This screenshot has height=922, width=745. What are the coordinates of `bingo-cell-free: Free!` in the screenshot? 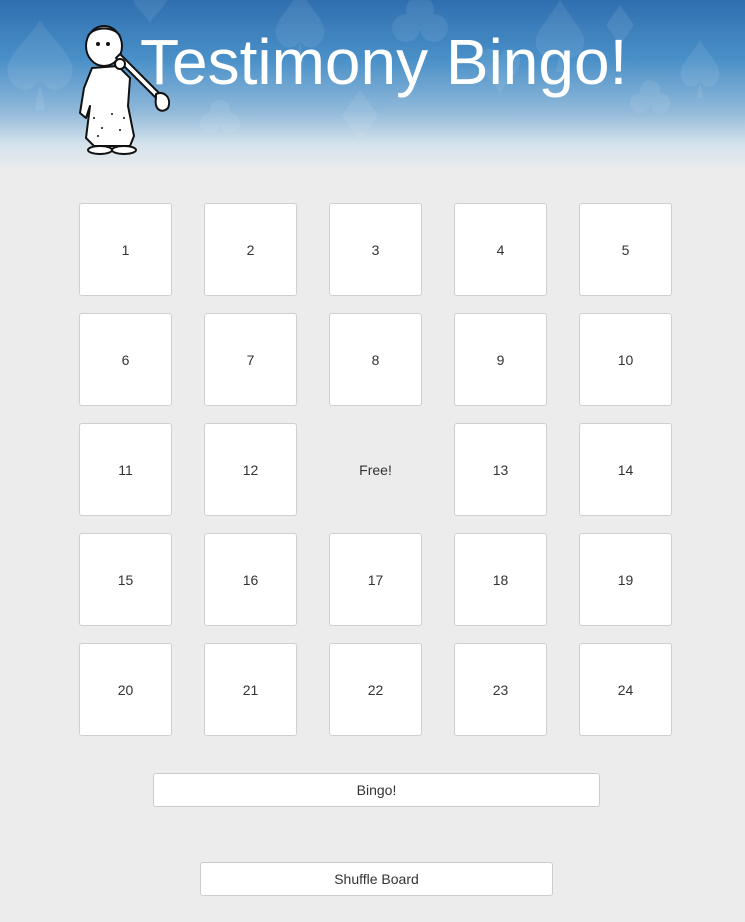 It's located at (375, 469).